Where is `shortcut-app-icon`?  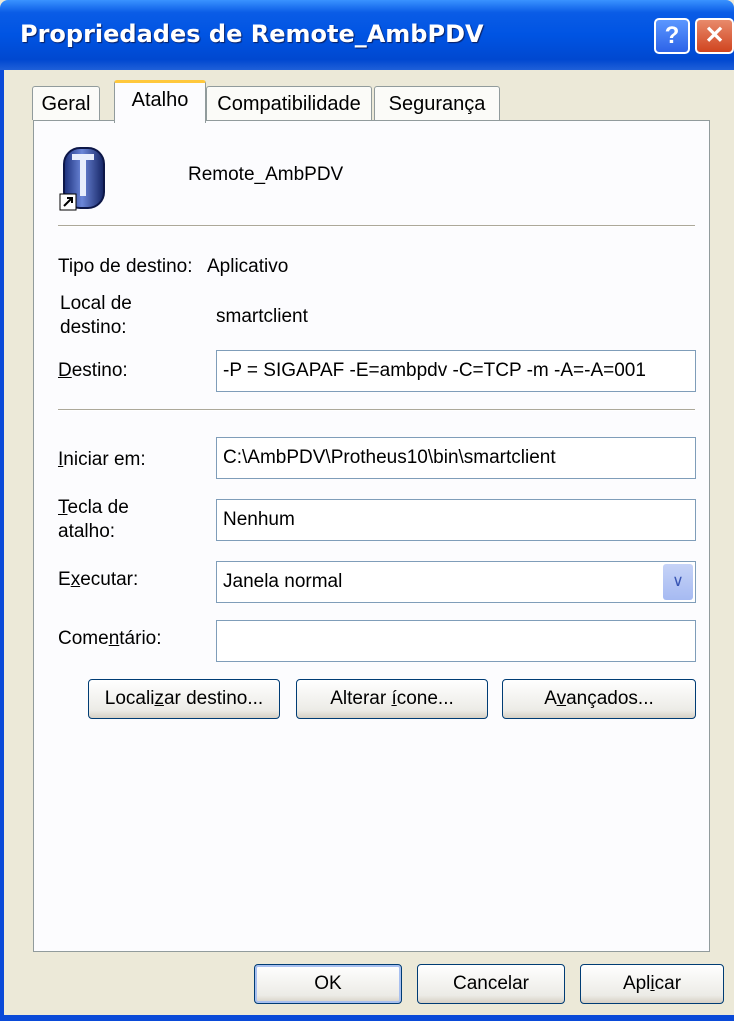
shortcut-app-icon is located at coordinates (82, 179).